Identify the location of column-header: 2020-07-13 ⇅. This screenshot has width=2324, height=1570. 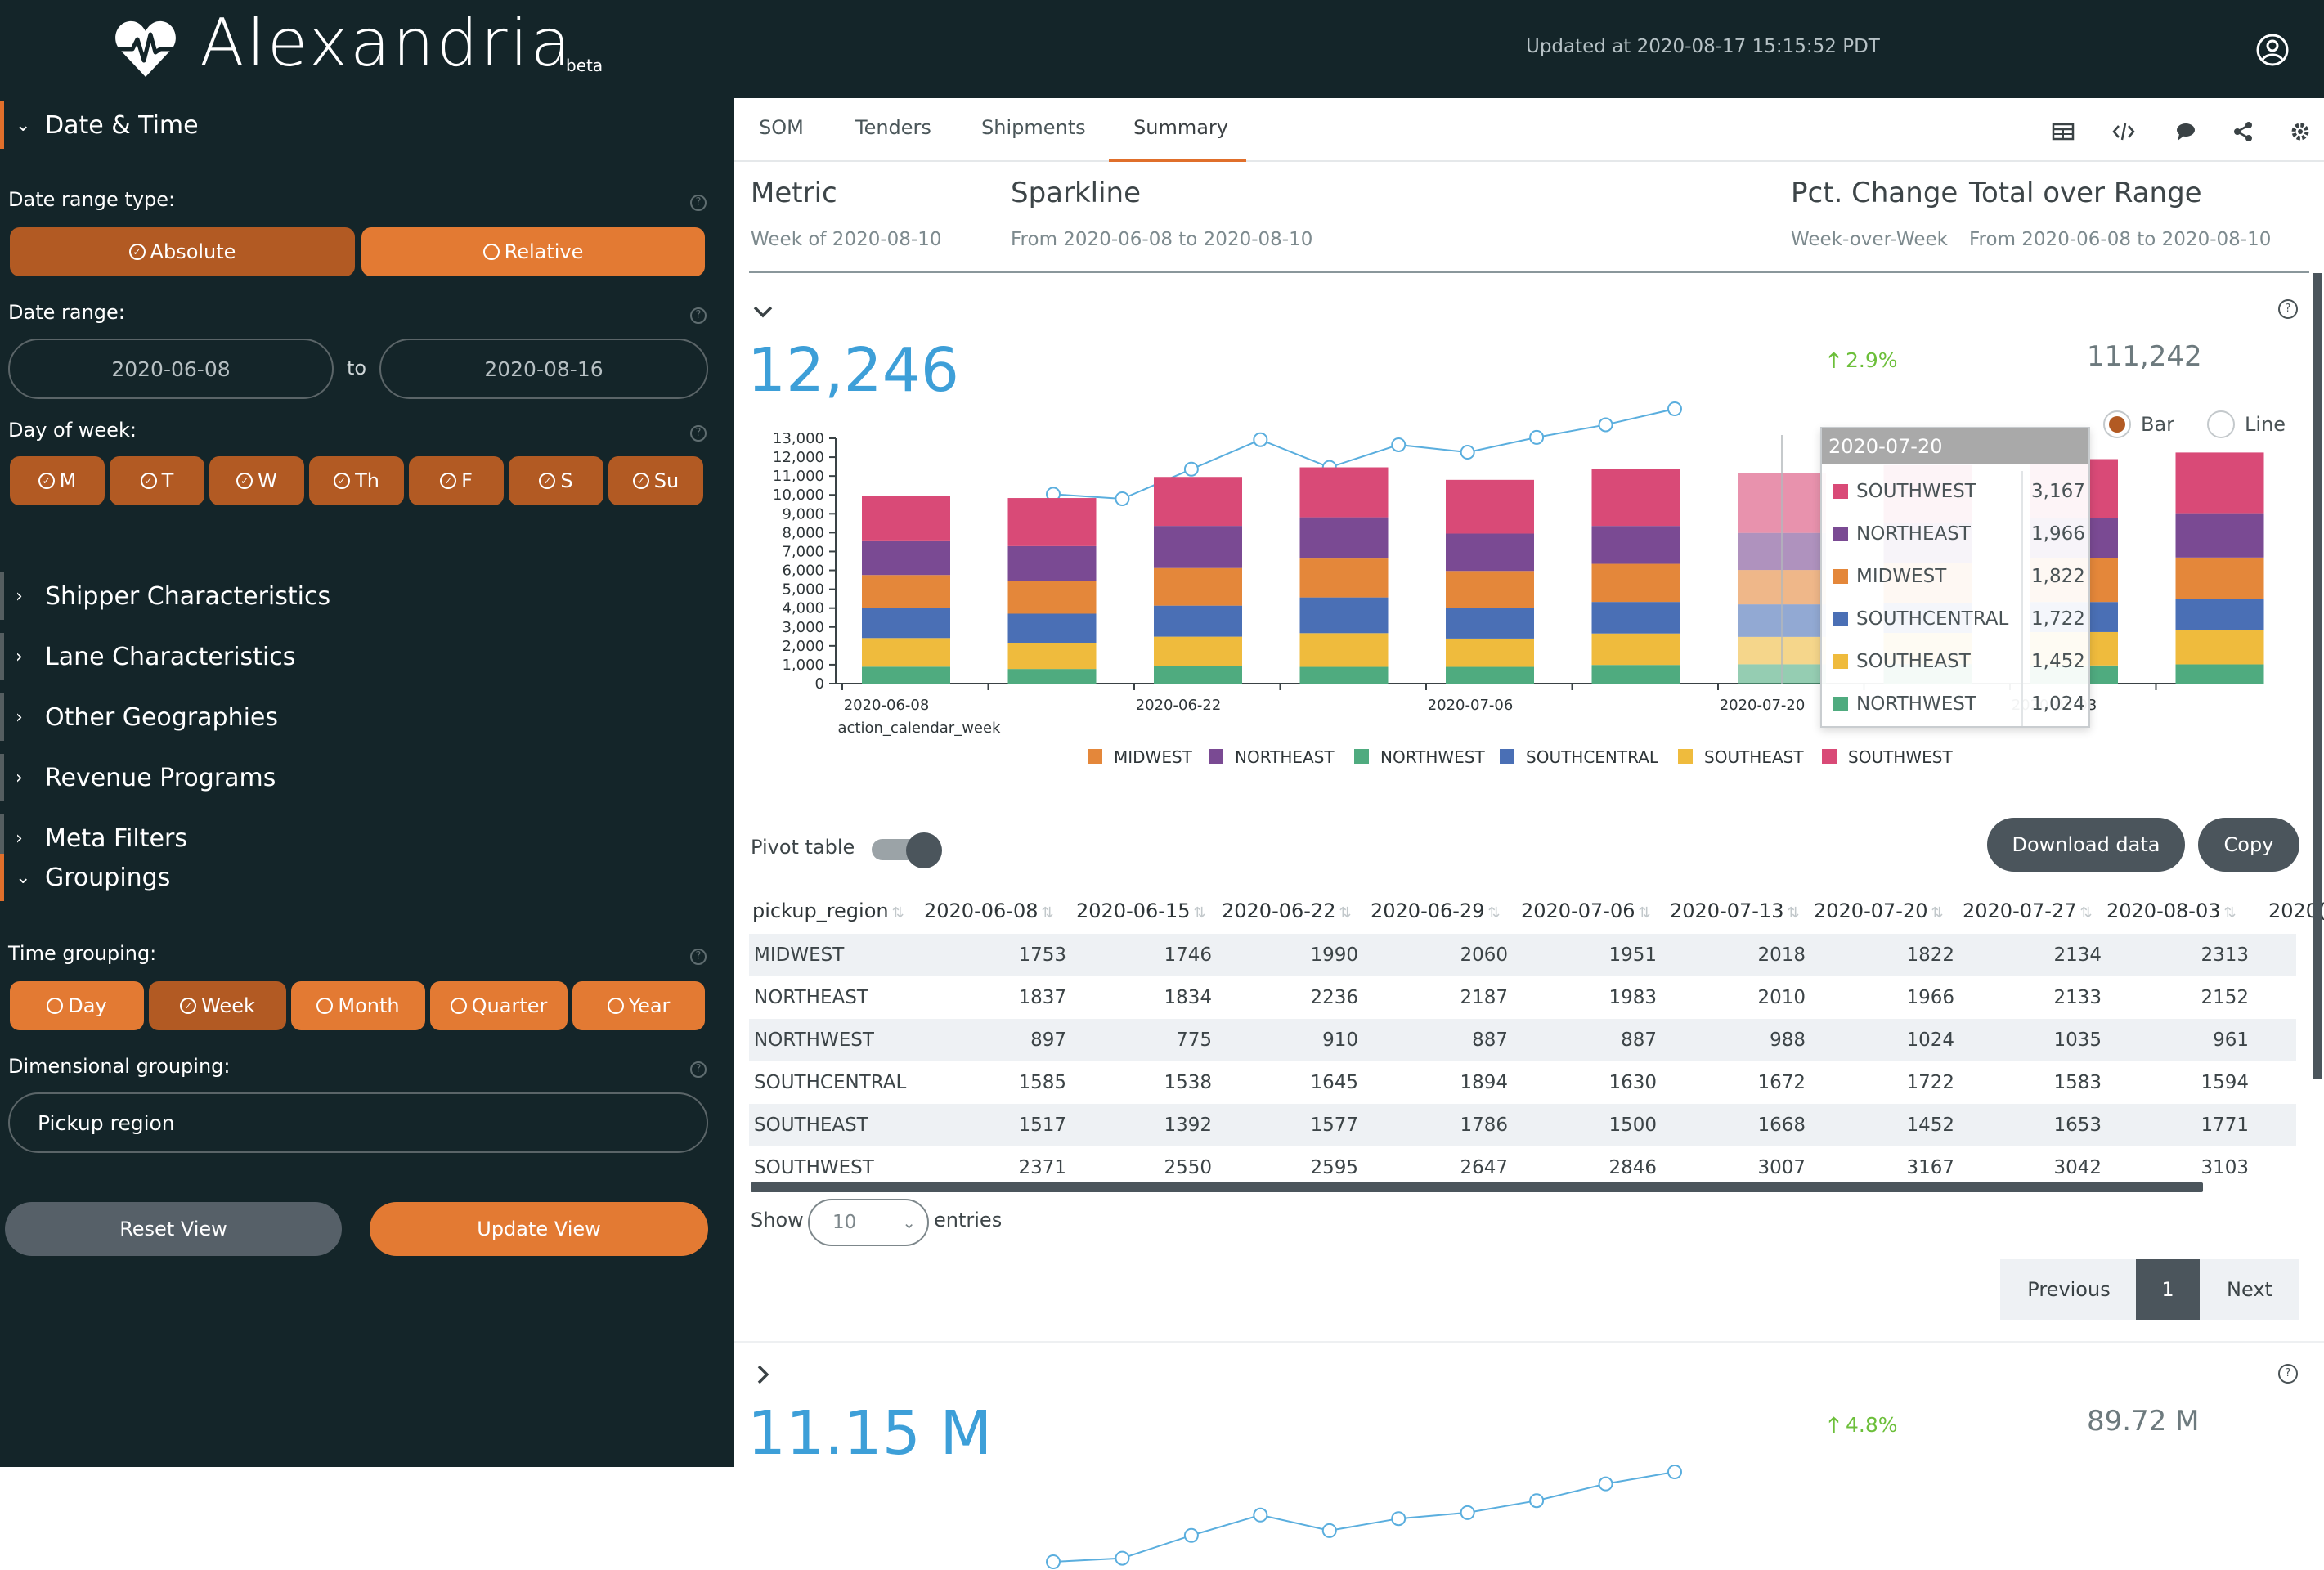
(1735, 910).